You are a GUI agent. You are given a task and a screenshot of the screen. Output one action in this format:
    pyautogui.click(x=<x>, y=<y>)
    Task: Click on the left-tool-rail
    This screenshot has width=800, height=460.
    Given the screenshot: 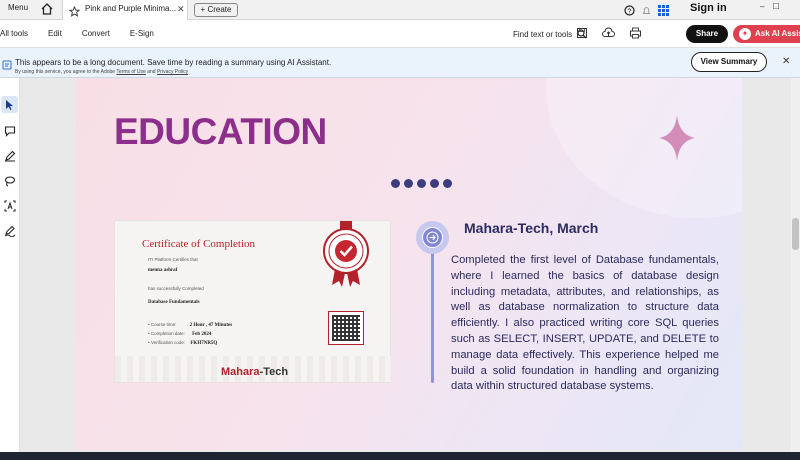 What is the action you would take?
    pyautogui.click(x=10, y=269)
    